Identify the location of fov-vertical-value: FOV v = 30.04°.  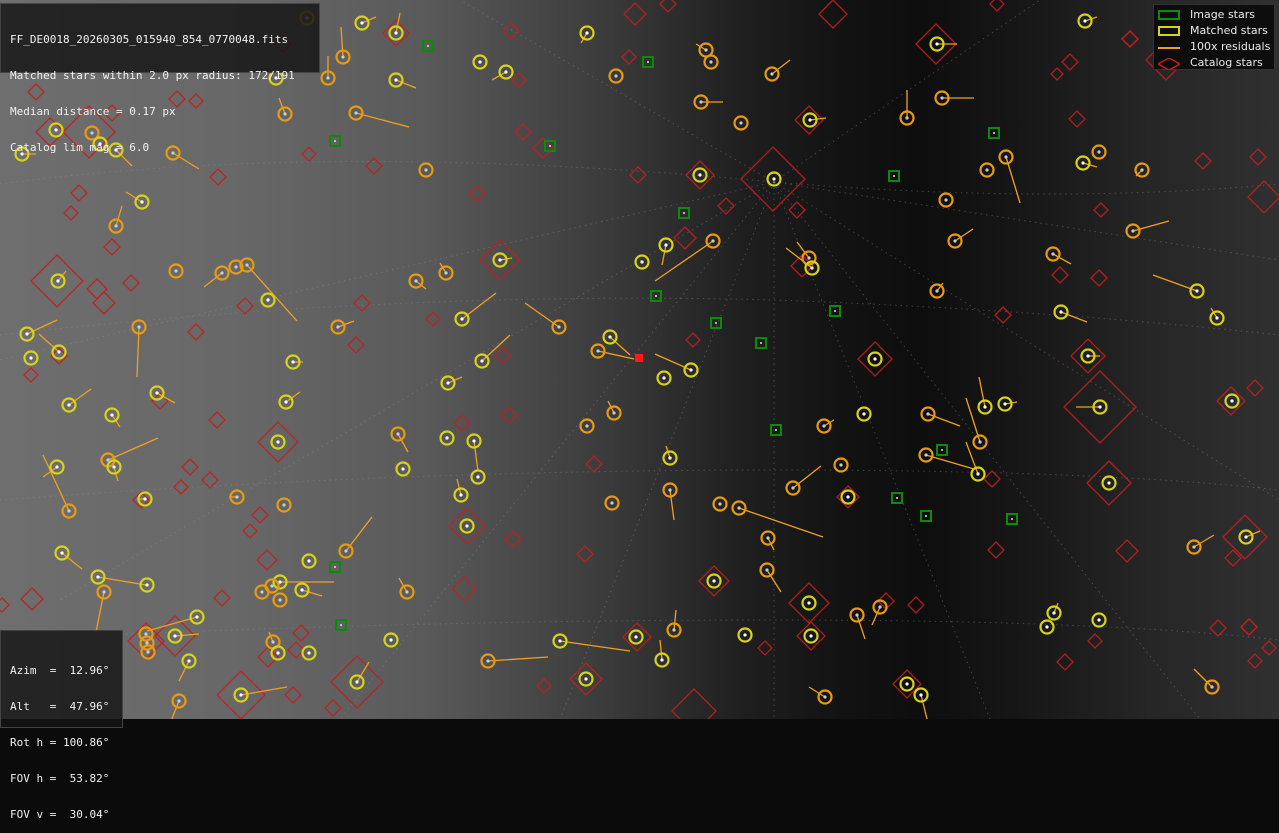
(60, 814).